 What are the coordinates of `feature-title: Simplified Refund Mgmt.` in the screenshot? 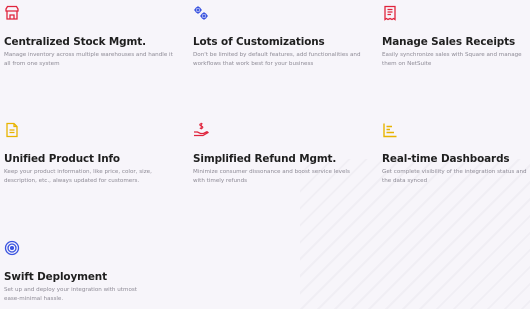 It's located at (265, 159).